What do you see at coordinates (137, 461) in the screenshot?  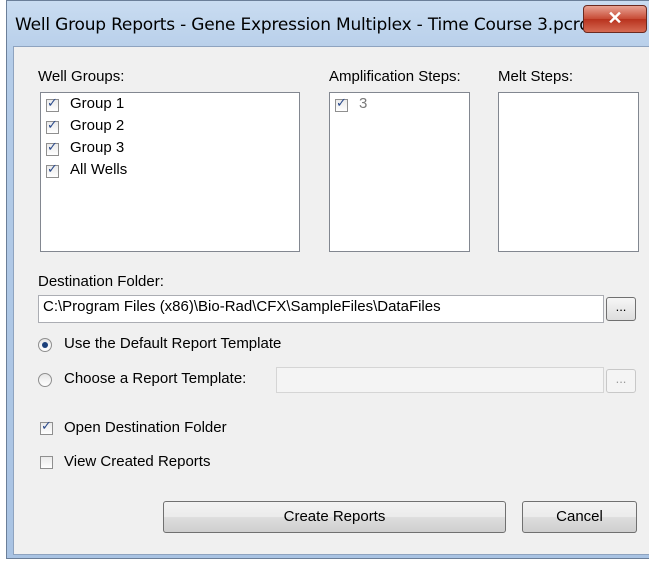 I see `view-reports-label: View Created Reports` at bounding box center [137, 461].